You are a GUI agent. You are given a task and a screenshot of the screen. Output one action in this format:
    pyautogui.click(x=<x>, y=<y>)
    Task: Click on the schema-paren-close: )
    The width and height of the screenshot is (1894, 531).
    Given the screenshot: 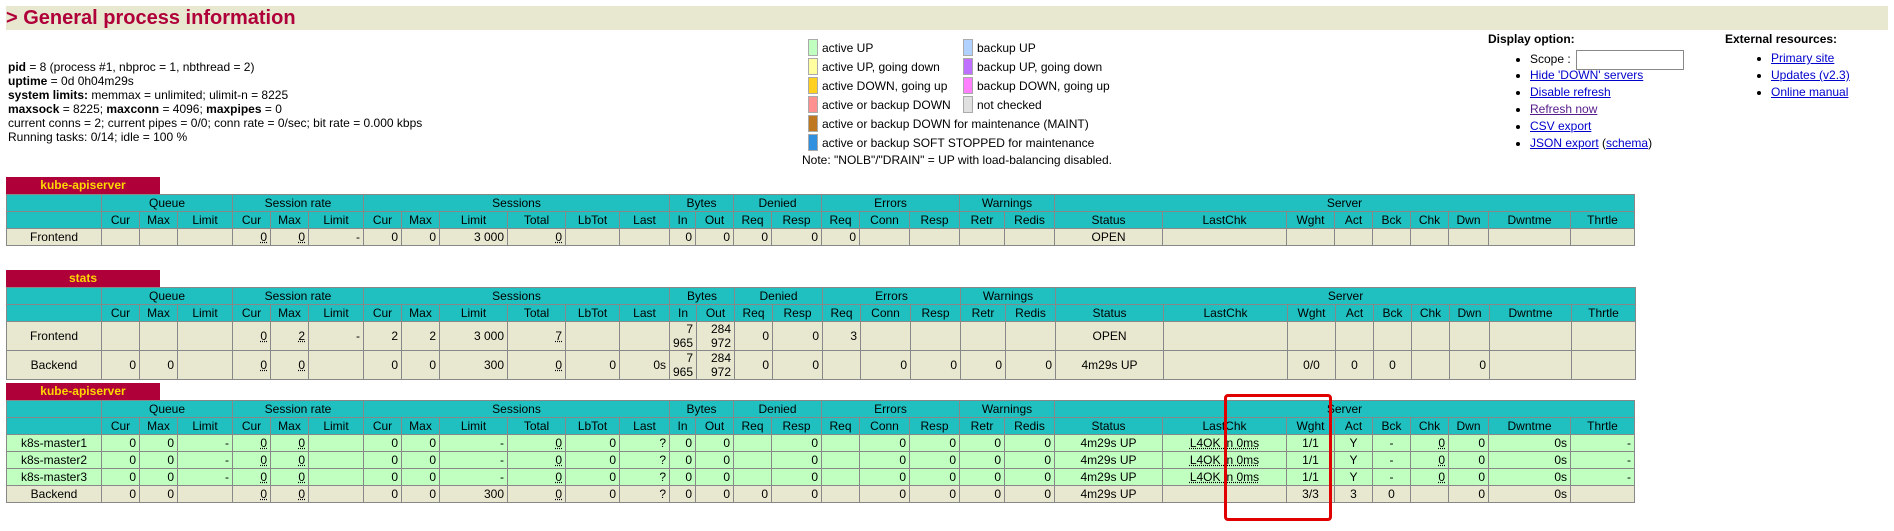 What is the action you would take?
    pyautogui.click(x=1650, y=143)
    